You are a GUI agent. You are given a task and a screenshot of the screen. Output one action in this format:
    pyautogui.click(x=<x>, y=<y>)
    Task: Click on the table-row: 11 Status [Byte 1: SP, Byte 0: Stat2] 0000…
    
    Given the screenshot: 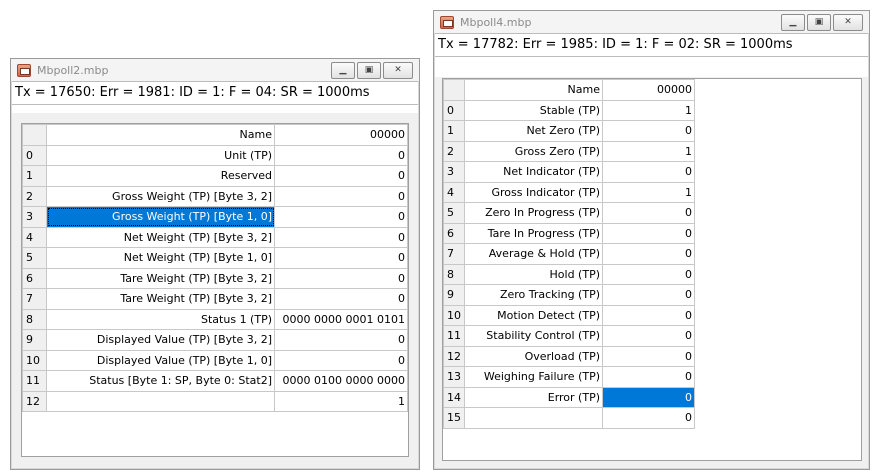 What is the action you would take?
    pyautogui.click(x=215, y=381)
    